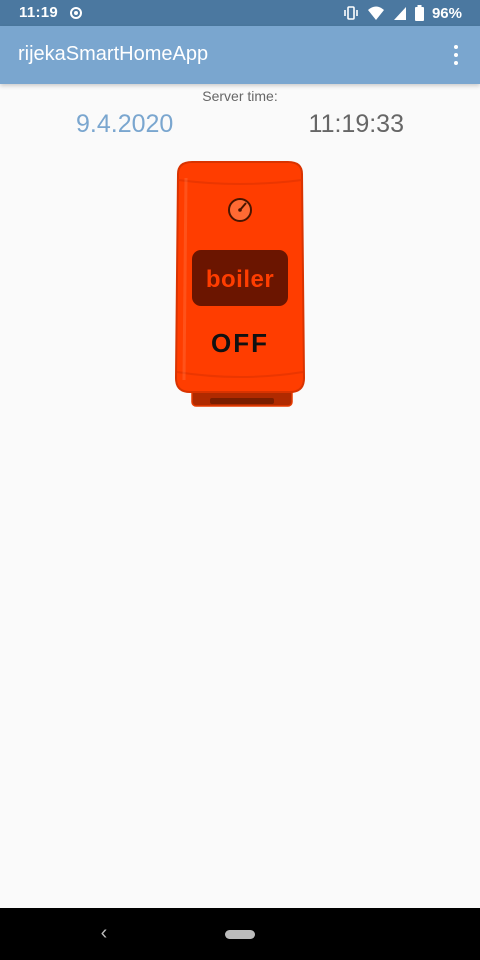 The width and height of the screenshot is (480, 960). Describe the element at coordinates (125, 124) in the screenshot. I see `server-date: 9.4.2020` at that location.